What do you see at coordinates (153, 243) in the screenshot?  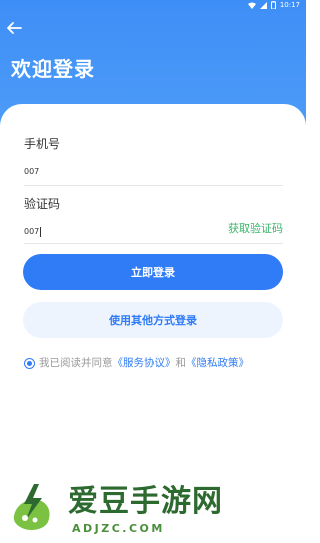 I see `code-divider` at bounding box center [153, 243].